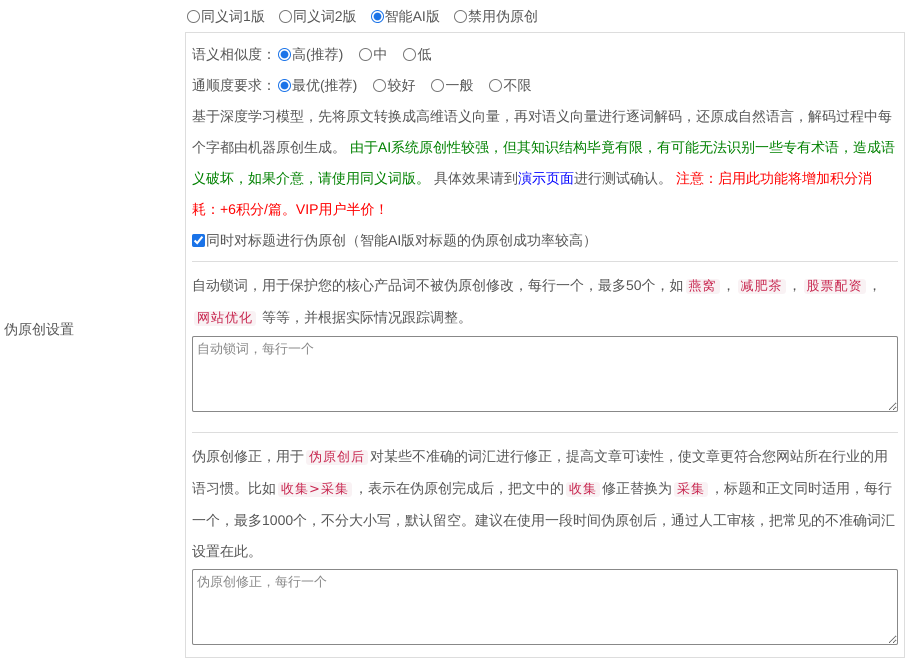 Image resolution: width=911 pixels, height=658 pixels. I want to click on setting-label: 通顺度要求：, so click(234, 85).